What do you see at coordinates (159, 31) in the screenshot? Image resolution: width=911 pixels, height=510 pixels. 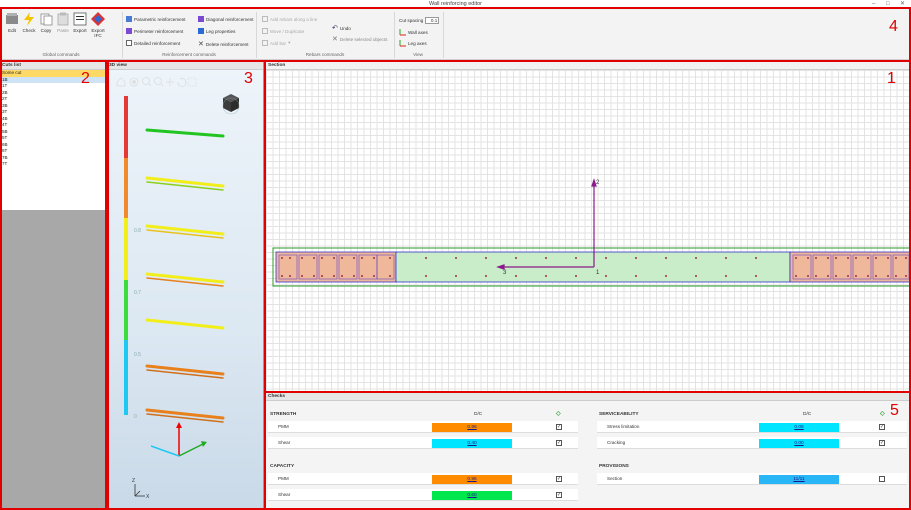 I see `perimeter-label: Perimeter reinforcement` at bounding box center [159, 31].